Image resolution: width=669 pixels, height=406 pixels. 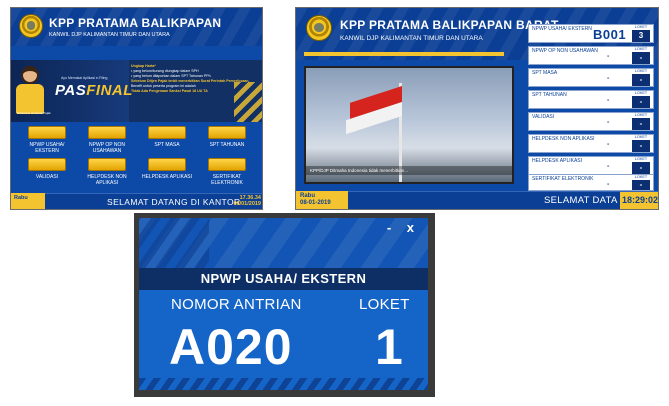 What do you see at coordinates (28, 201) in the screenshot?
I see `day-label: Rabu` at bounding box center [28, 201].